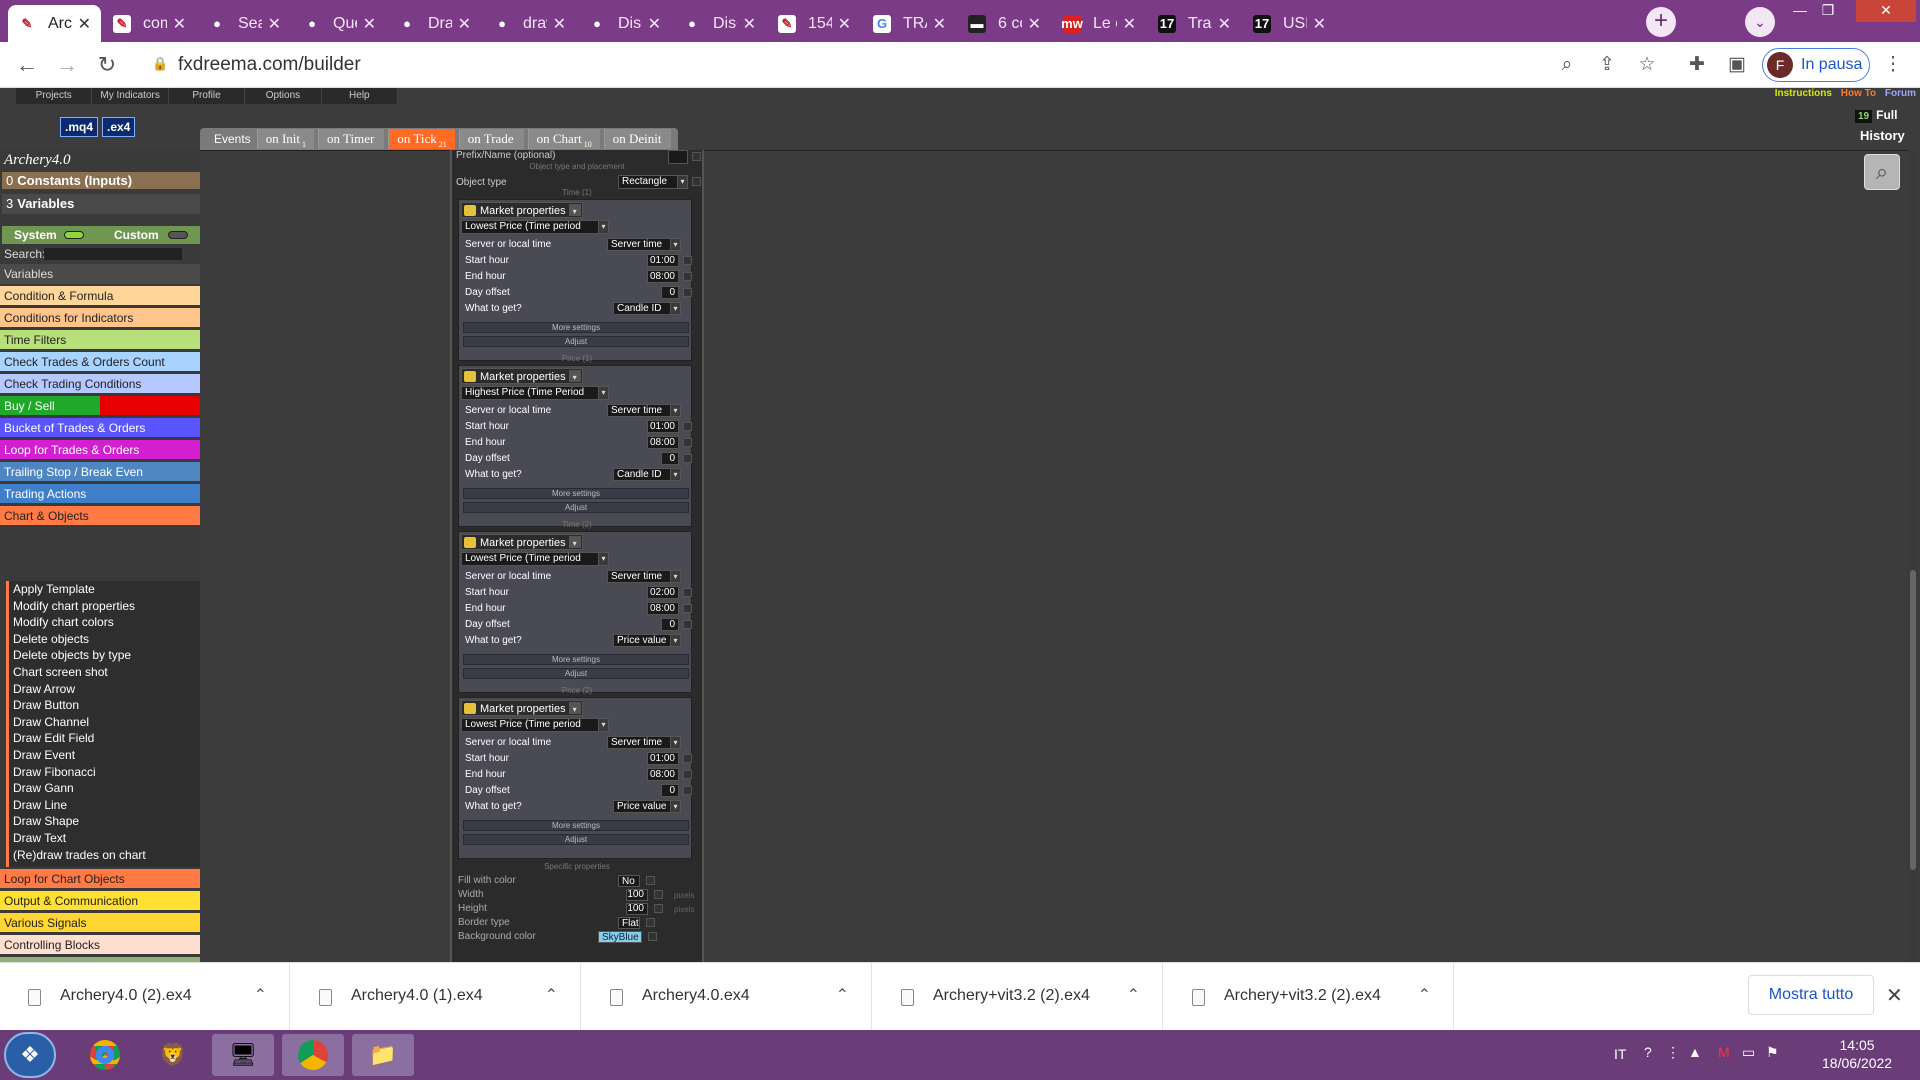 This screenshot has width=1920, height=1080. What do you see at coordinates (637, 909) in the screenshot?
I see `height-field: 100` at bounding box center [637, 909].